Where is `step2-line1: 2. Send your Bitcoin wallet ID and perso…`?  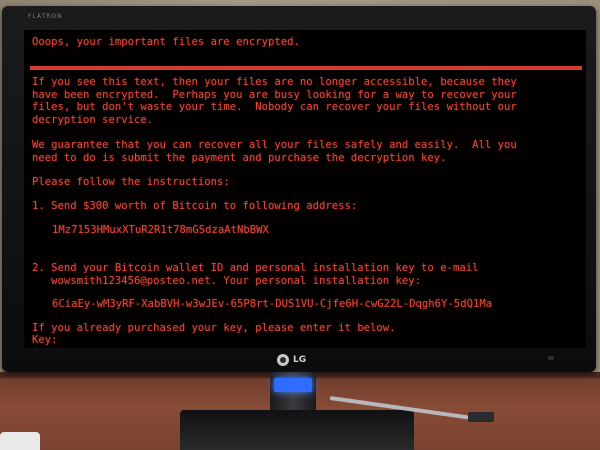 step2-line1: 2. Send your Bitcoin wallet ID and perso… is located at coordinates (255, 268).